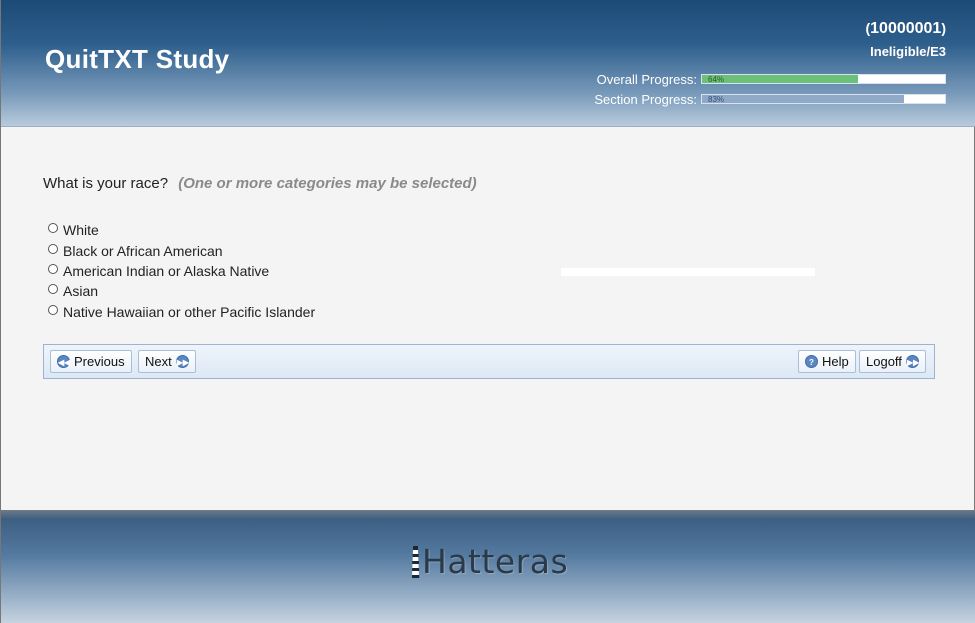 This screenshot has height=623, width=975. I want to click on overall-progress-bar: 64%, so click(823, 79).